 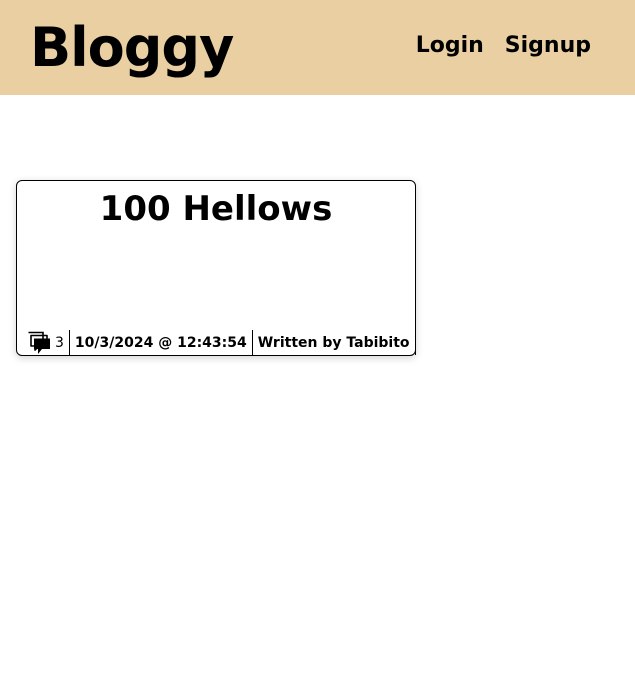 I want to click on comment-count: 3, so click(x=59, y=342).